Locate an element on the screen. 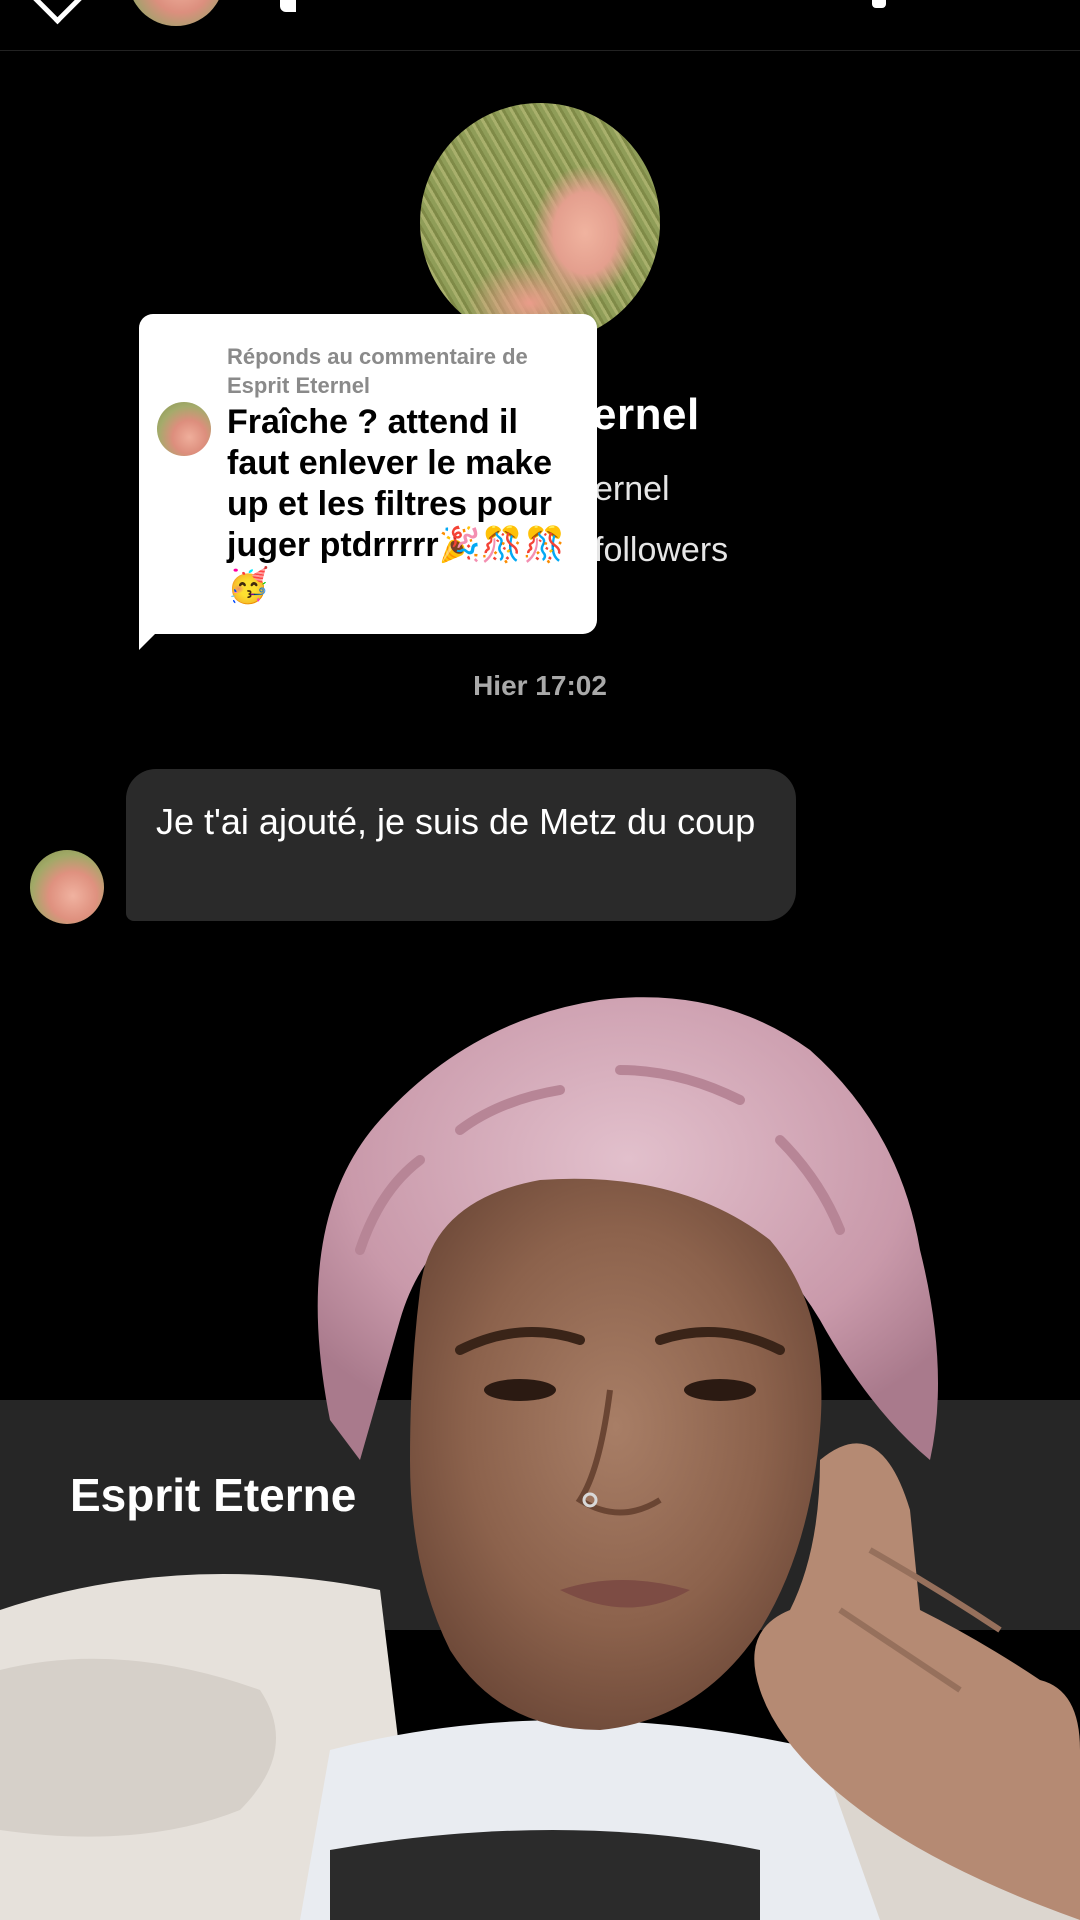  profile-followers: followers is located at coordinates (661, 550).